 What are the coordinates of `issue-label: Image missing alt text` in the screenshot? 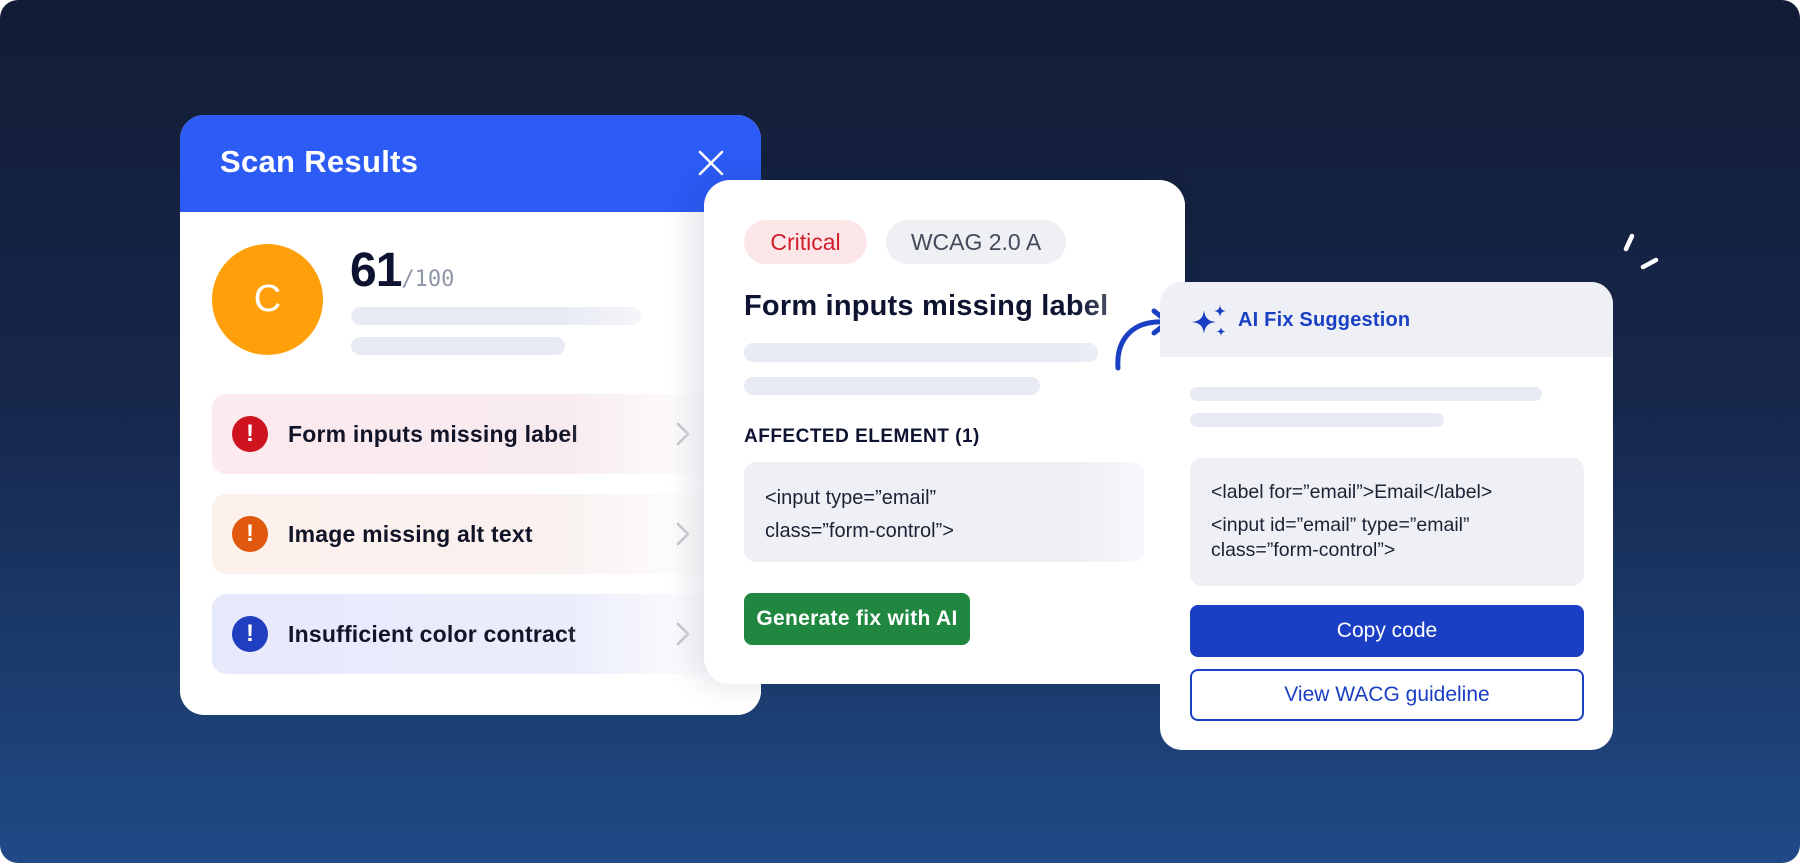 It's located at (410, 534).